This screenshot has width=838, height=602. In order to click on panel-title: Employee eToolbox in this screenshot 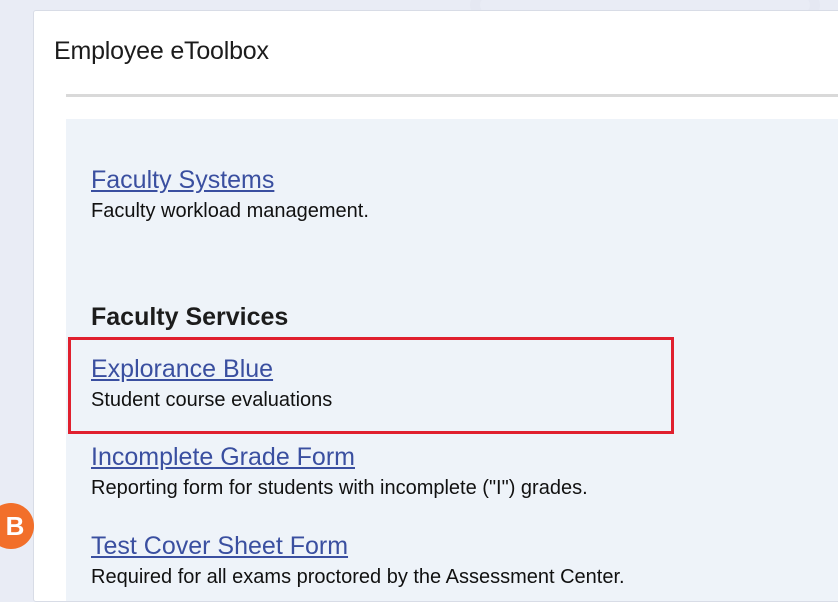, I will do `click(161, 51)`.